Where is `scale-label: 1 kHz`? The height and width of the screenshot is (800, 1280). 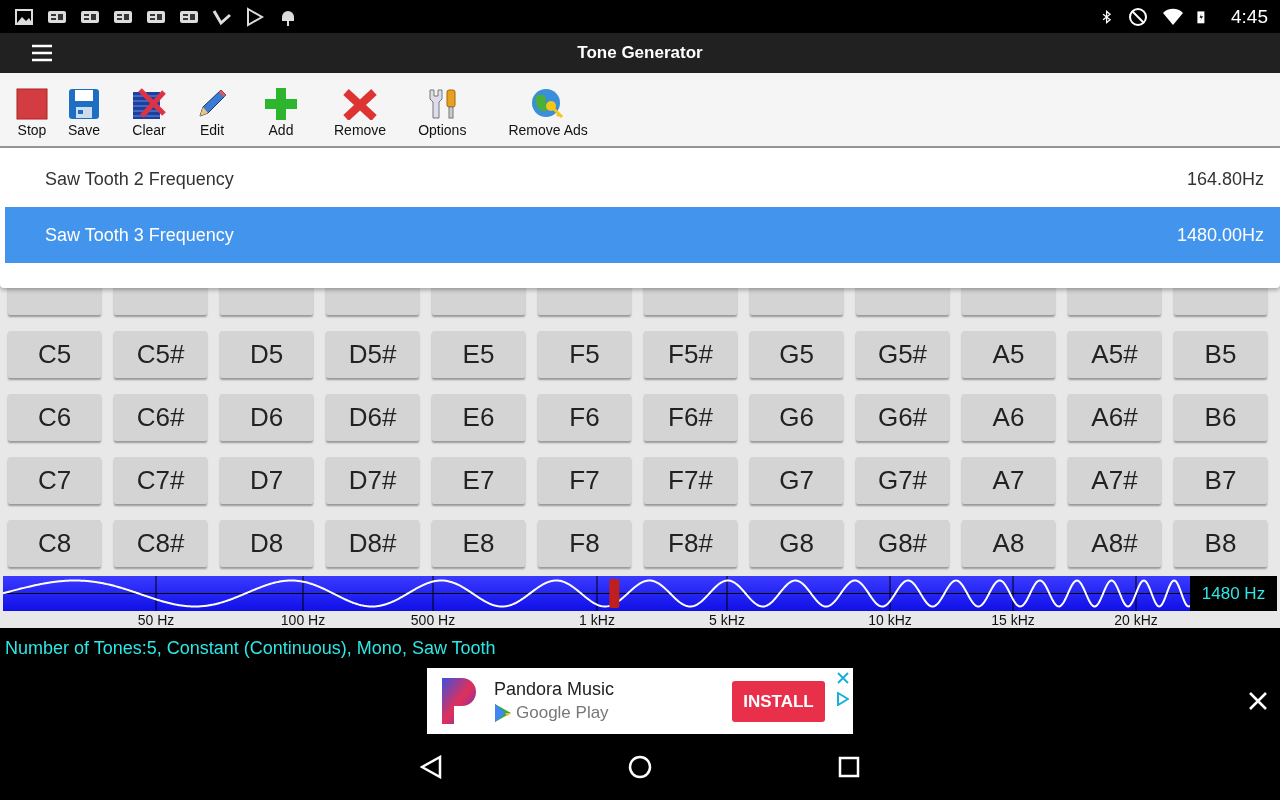 scale-label: 1 kHz is located at coordinates (597, 620).